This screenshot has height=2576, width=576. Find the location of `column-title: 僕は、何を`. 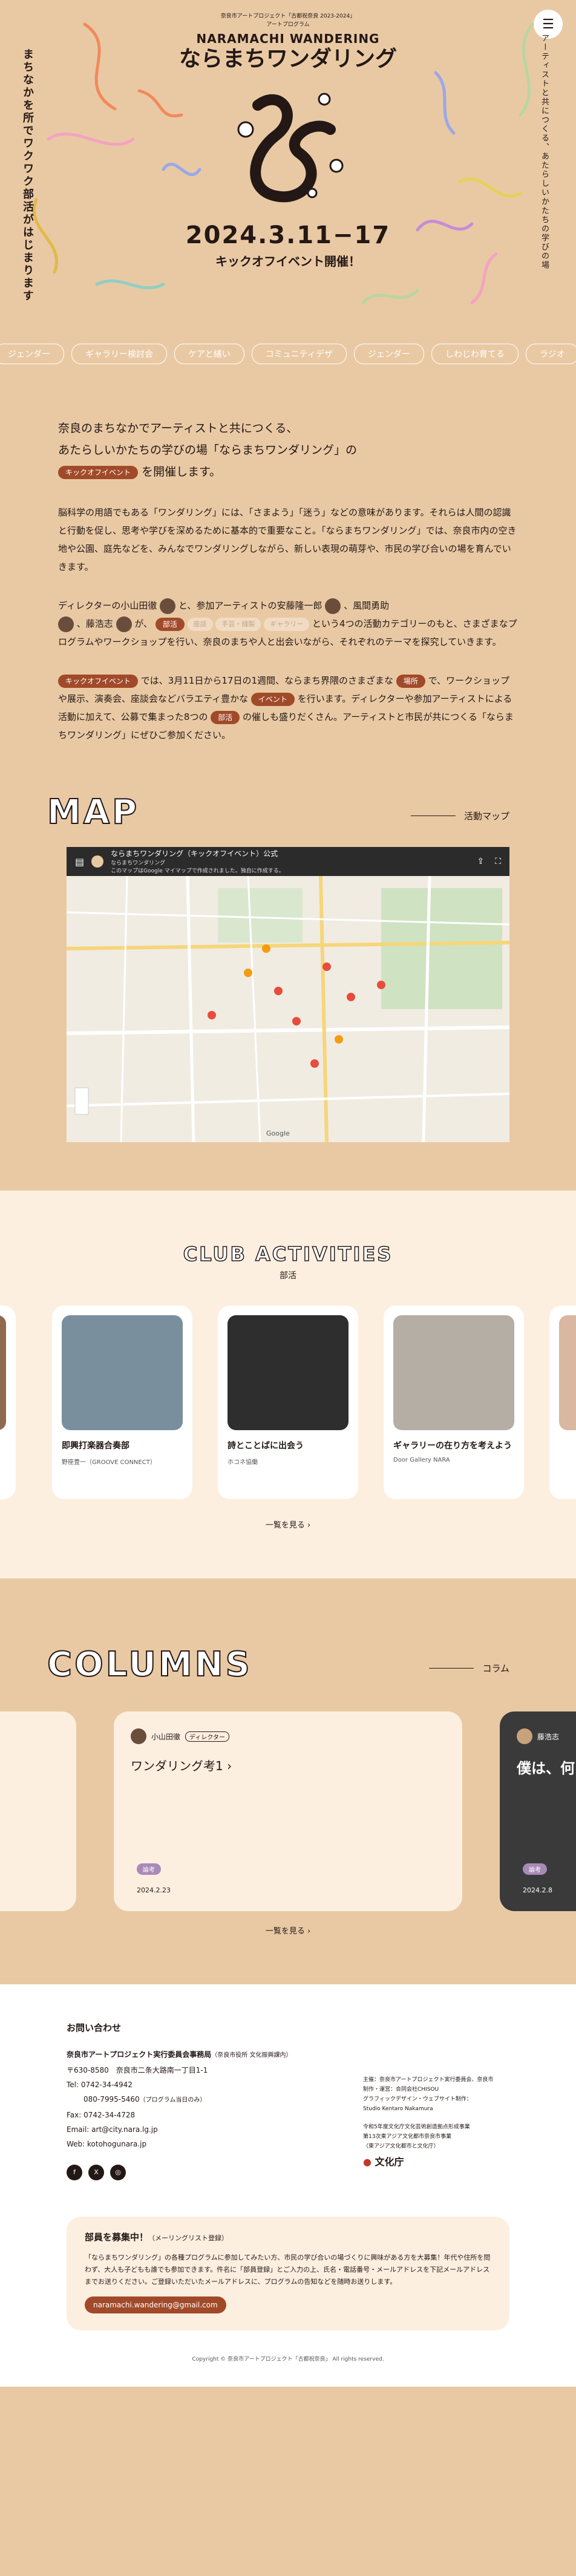

column-title: 僕は、何を is located at coordinates (546, 1768).